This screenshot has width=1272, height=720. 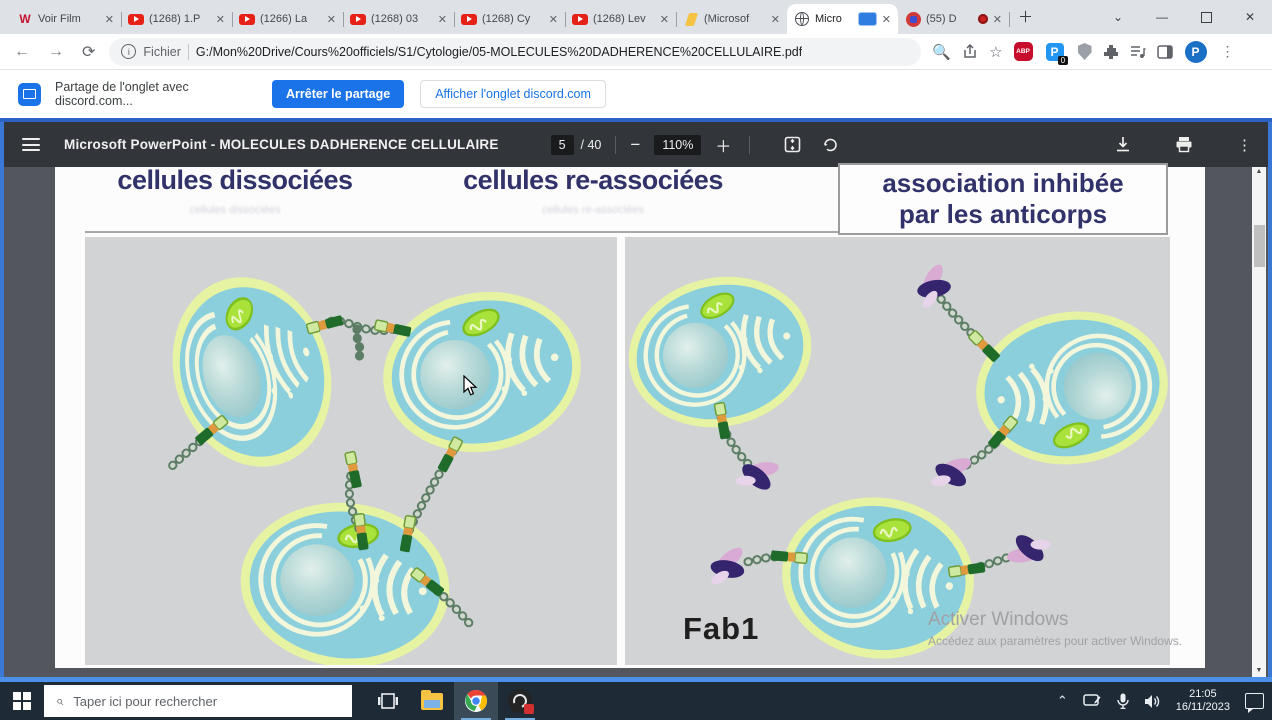 What do you see at coordinates (1259, 422) in the screenshot?
I see `pdf-scrollbar: ▲ ▼` at bounding box center [1259, 422].